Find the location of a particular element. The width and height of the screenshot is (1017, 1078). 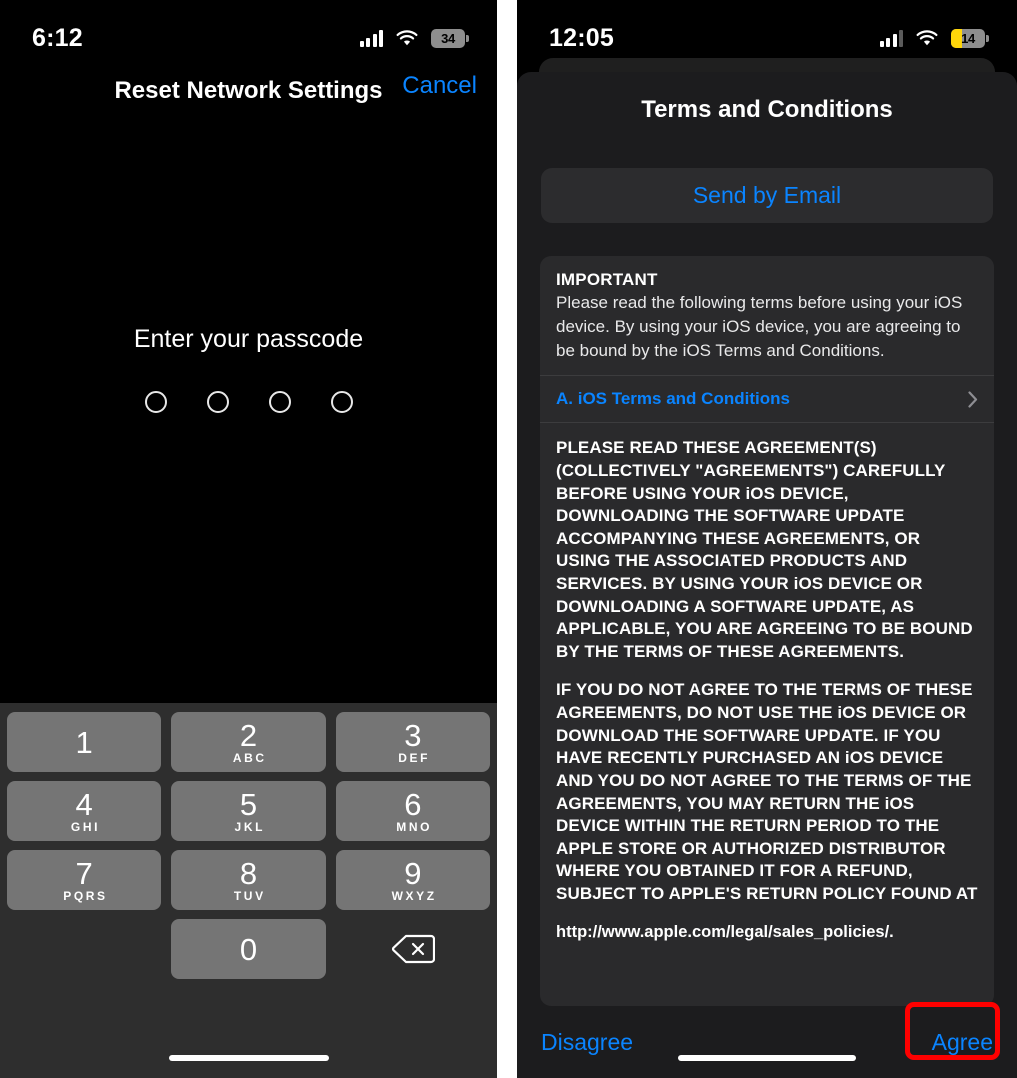

disagree-button: Disagree is located at coordinates (587, 1042).